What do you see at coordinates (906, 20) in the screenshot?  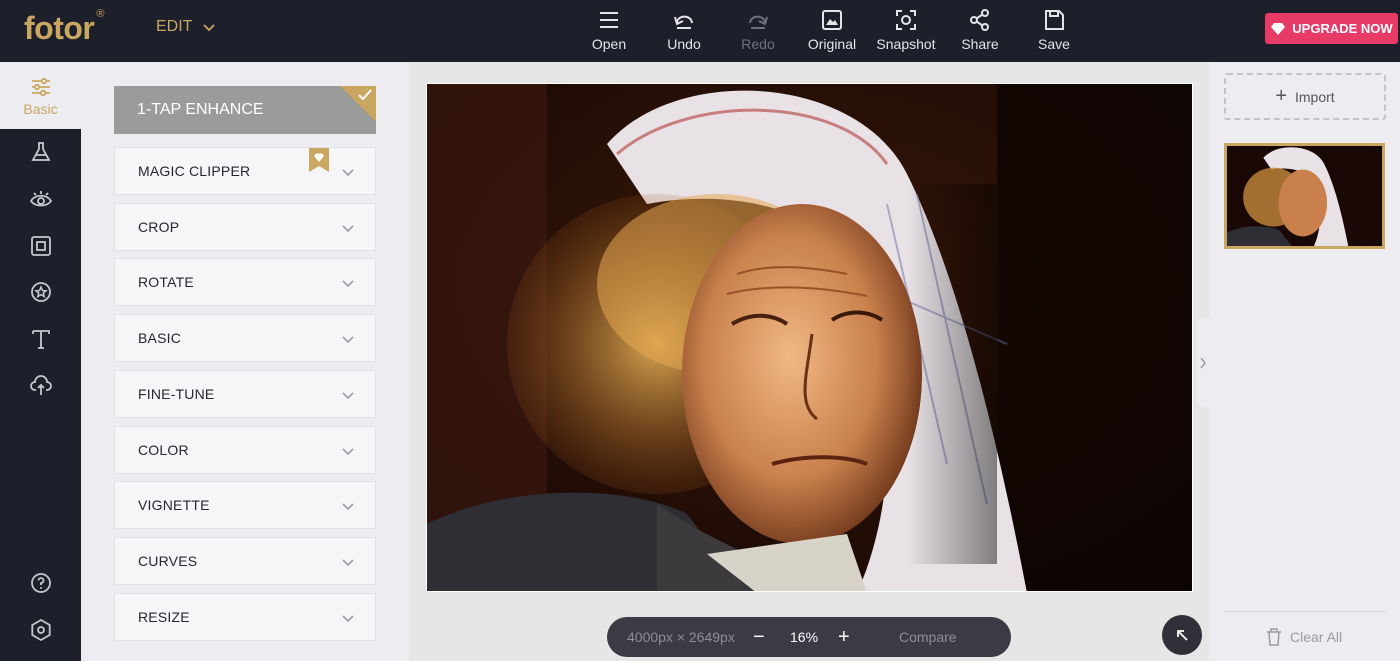 I see `snapshot-icon` at bounding box center [906, 20].